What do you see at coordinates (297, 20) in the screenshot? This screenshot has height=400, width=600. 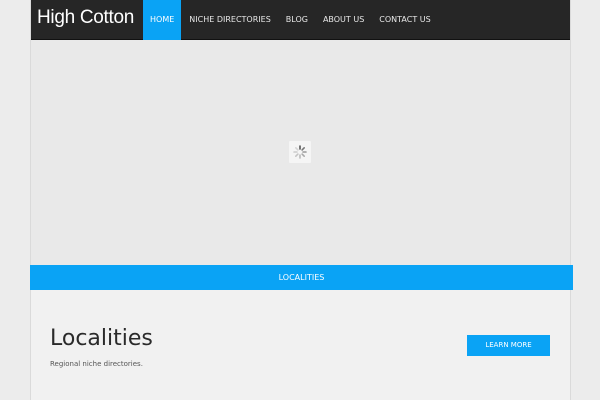 I see `nav-item-blog: BLOG` at bounding box center [297, 20].